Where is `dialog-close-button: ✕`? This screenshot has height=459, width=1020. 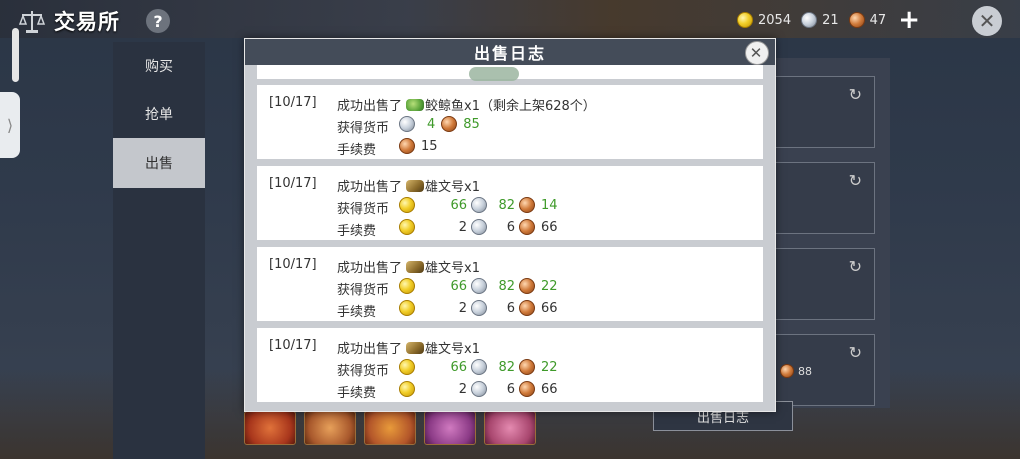
dialog-close-button: ✕ is located at coordinates (757, 53).